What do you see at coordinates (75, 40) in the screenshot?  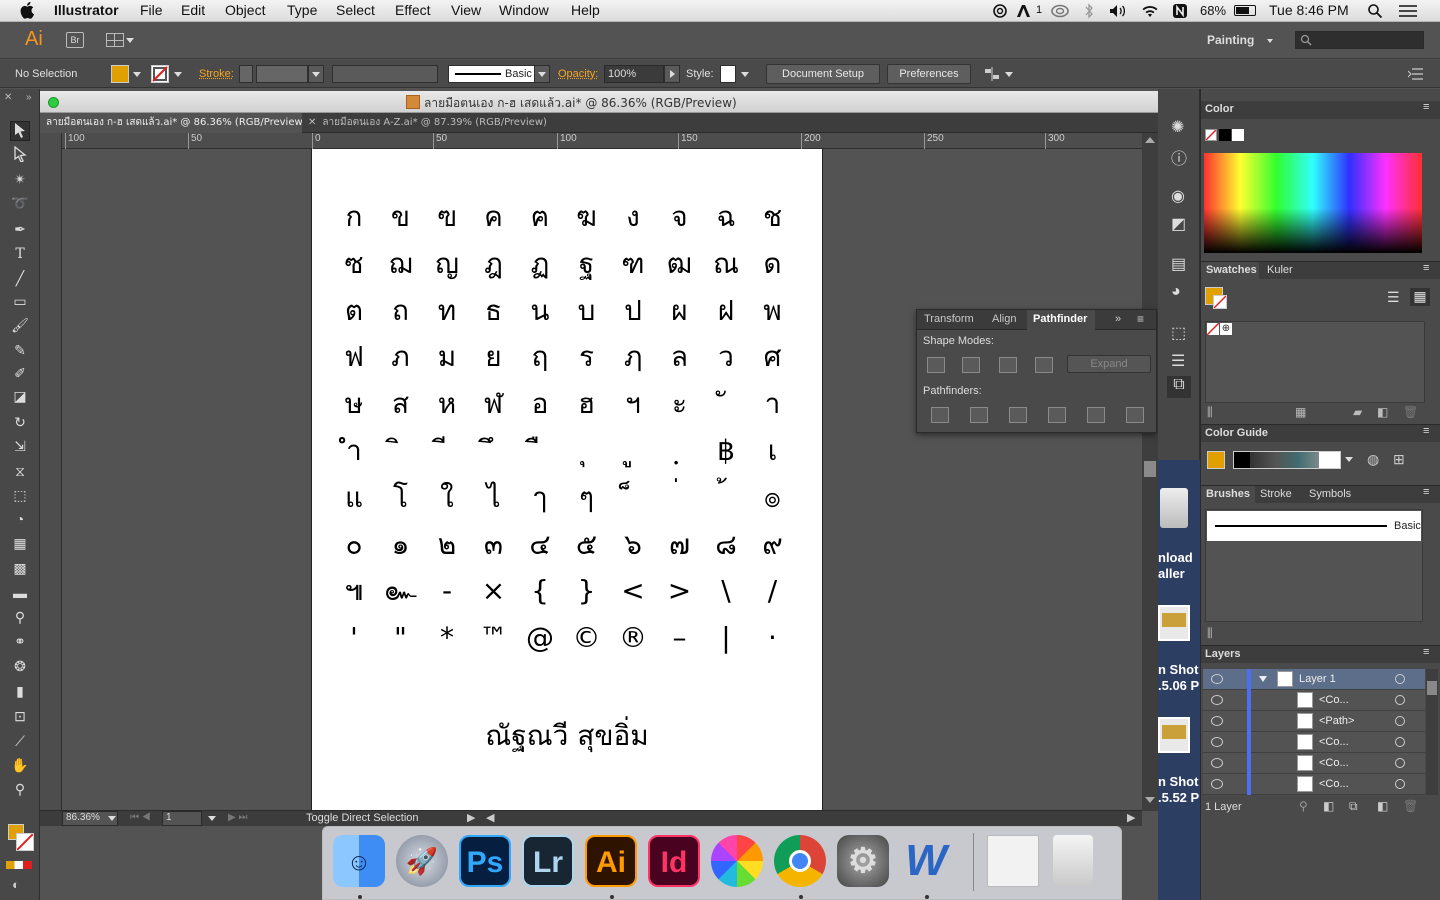 I see `bridge-button: Br` at bounding box center [75, 40].